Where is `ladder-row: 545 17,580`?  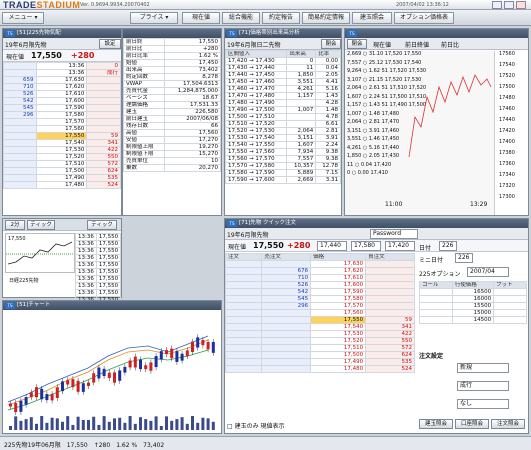
ladder-row: 545 17,580 is located at coordinates (319, 299).